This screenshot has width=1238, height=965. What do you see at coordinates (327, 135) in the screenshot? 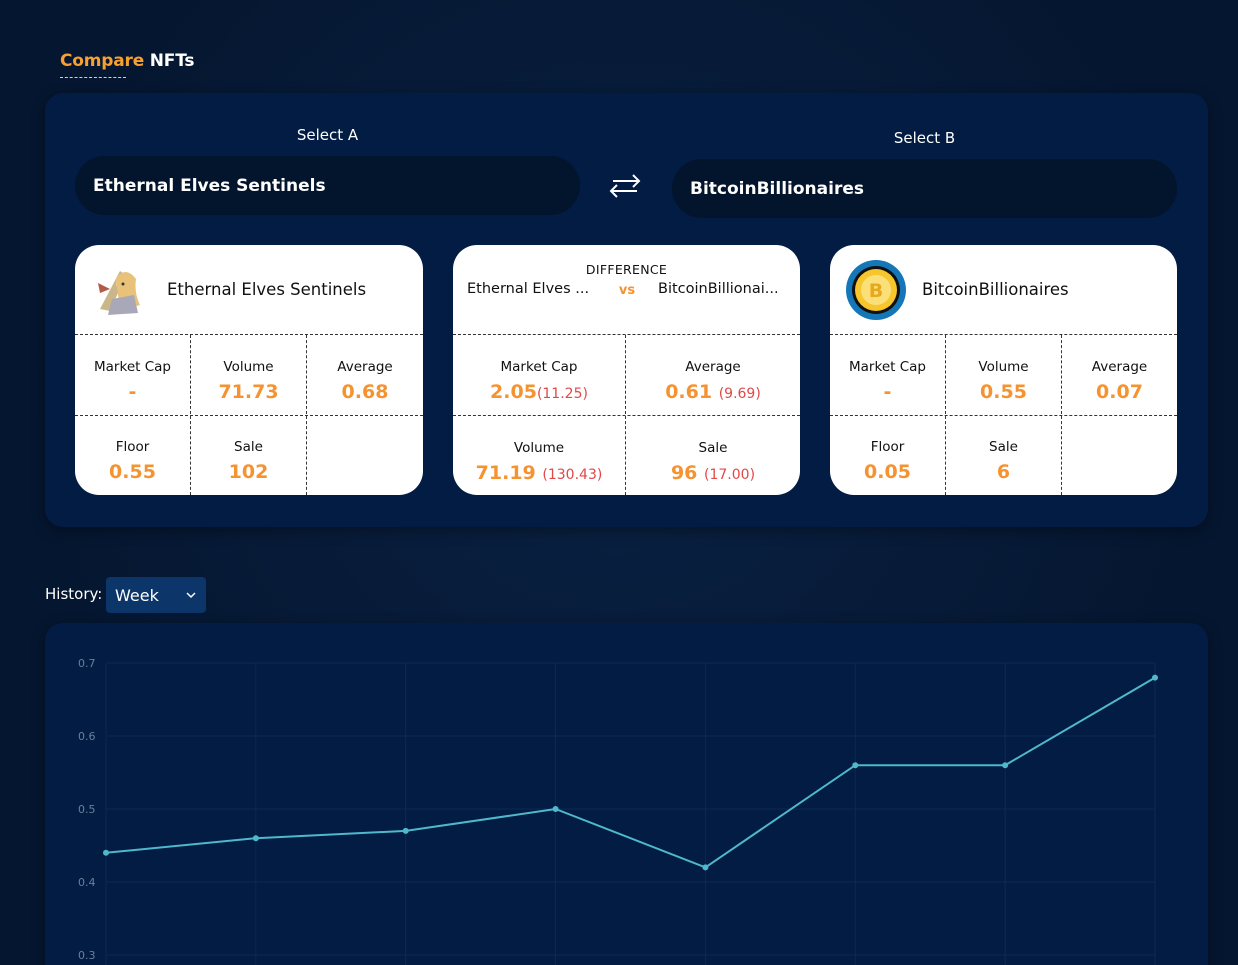
I see `select-a-label: Select A` at bounding box center [327, 135].